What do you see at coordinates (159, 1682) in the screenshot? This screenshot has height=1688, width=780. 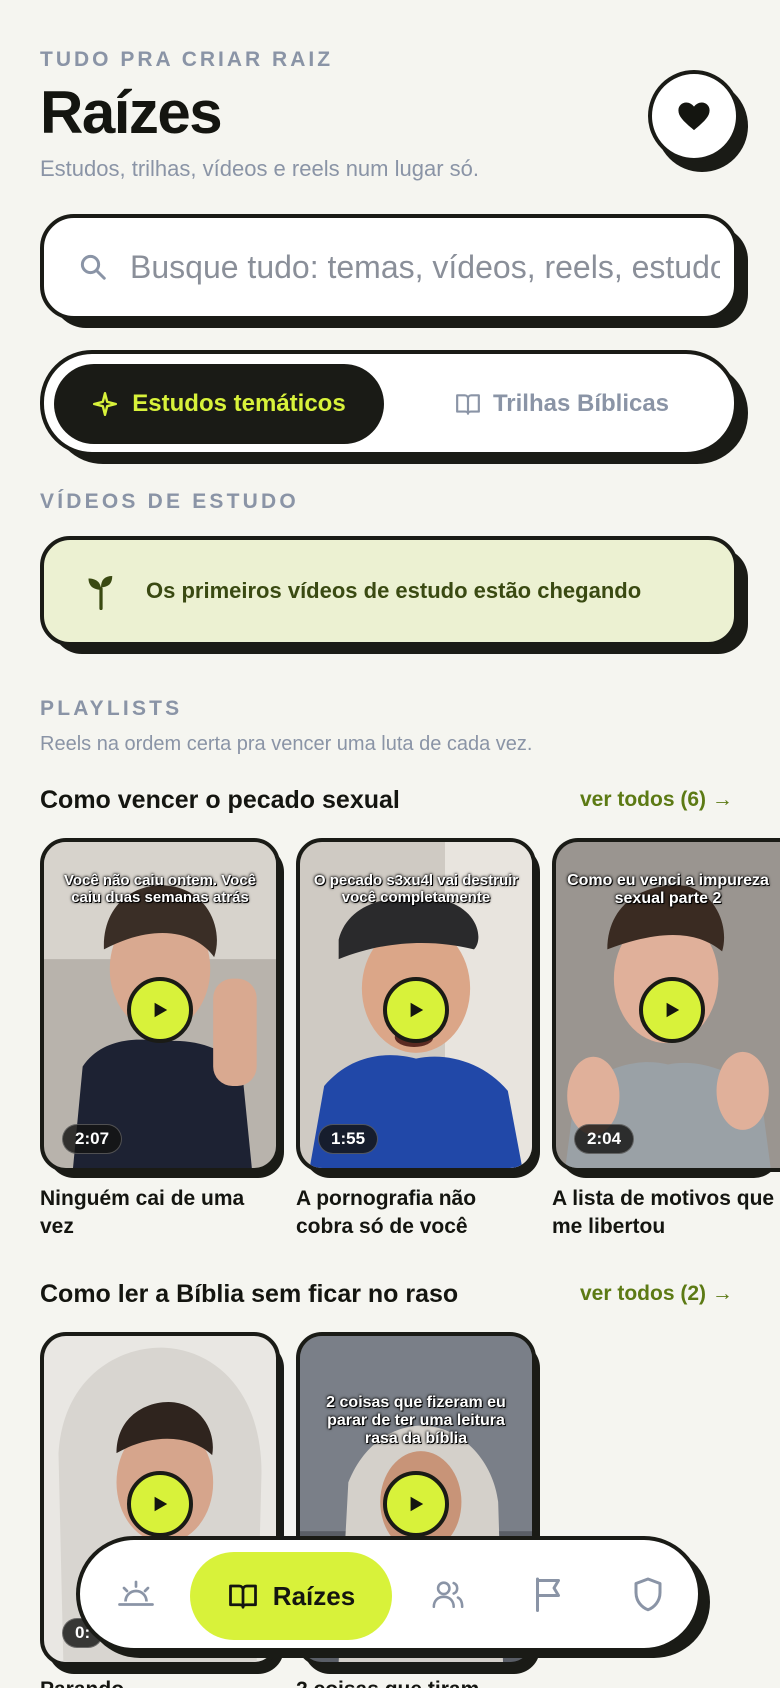 I see `card-title: Parando` at bounding box center [159, 1682].